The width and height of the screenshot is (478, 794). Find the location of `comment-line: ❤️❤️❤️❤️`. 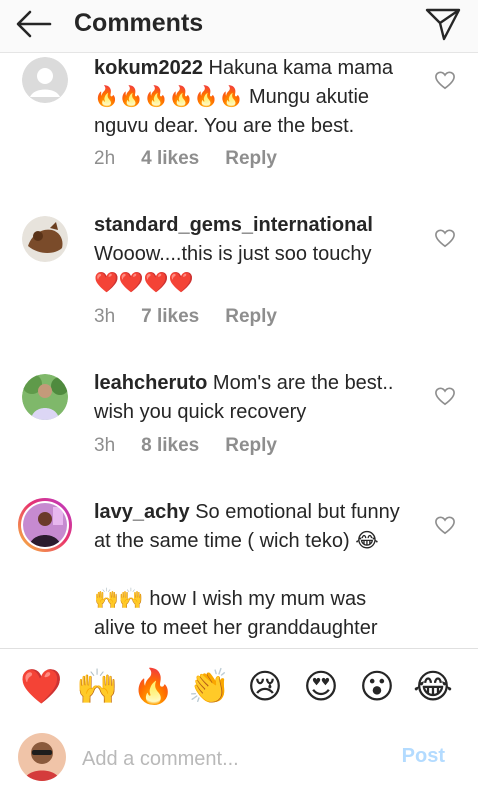

comment-line: ❤️❤️❤️❤️ is located at coordinates (144, 283).